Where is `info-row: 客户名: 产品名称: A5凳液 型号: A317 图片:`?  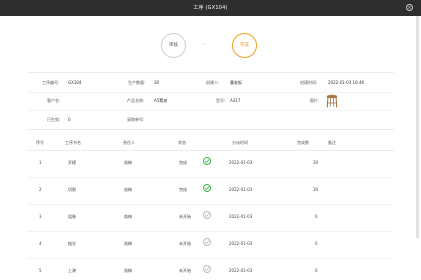
info-row: 客户名: 产品名称: A5凳液 型号: A317 图片: is located at coordinates (210, 101).